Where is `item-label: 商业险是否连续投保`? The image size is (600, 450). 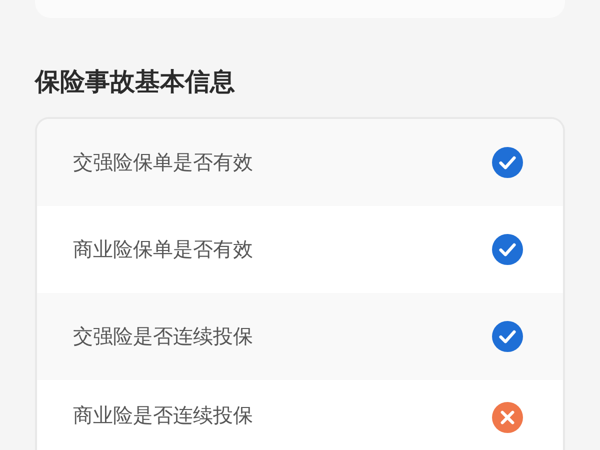 item-label: 商业险是否连续投保 is located at coordinates (163, 415).